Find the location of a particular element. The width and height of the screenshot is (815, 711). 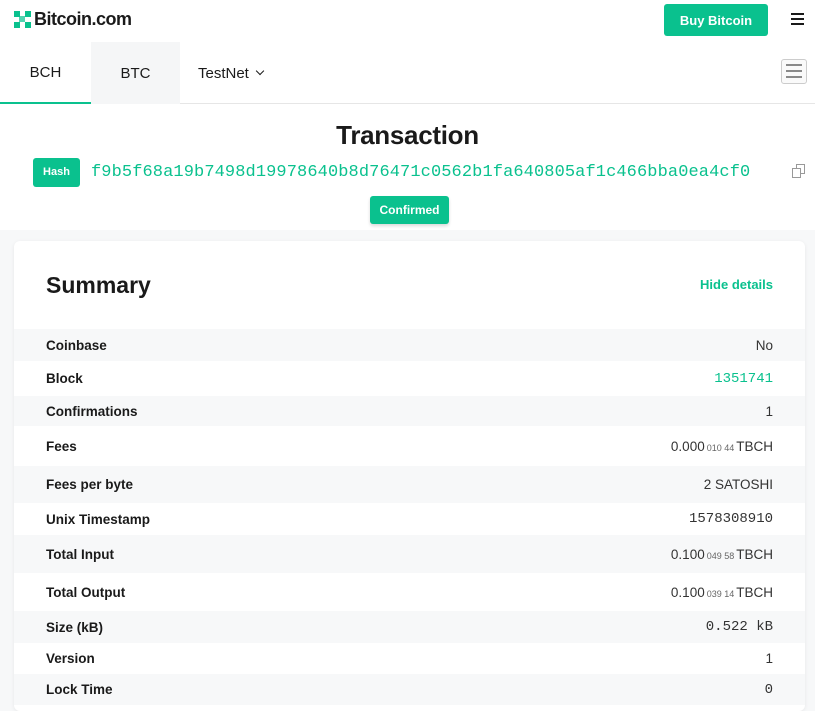

row-value: 0.000 010 44 TBCH is located at coordinates (722, 446).